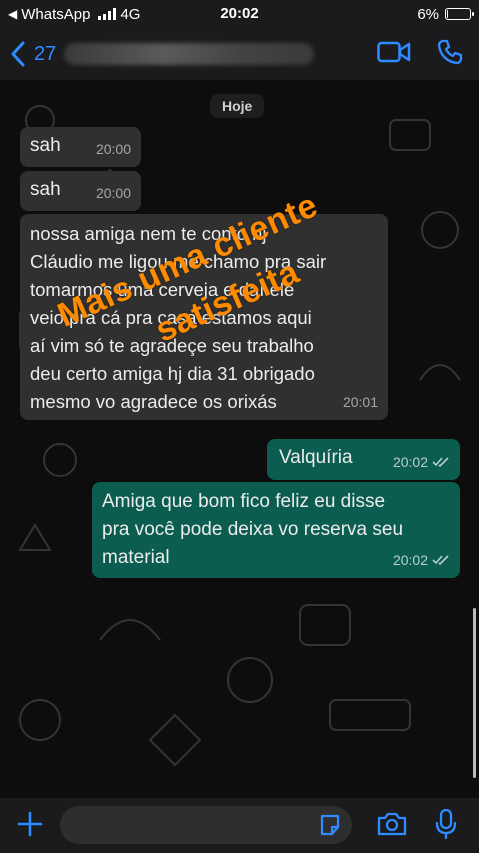  What do you see at coordinates (206, 825) in the screenshot?
I see `message-input` at bounding box center [206, 825].